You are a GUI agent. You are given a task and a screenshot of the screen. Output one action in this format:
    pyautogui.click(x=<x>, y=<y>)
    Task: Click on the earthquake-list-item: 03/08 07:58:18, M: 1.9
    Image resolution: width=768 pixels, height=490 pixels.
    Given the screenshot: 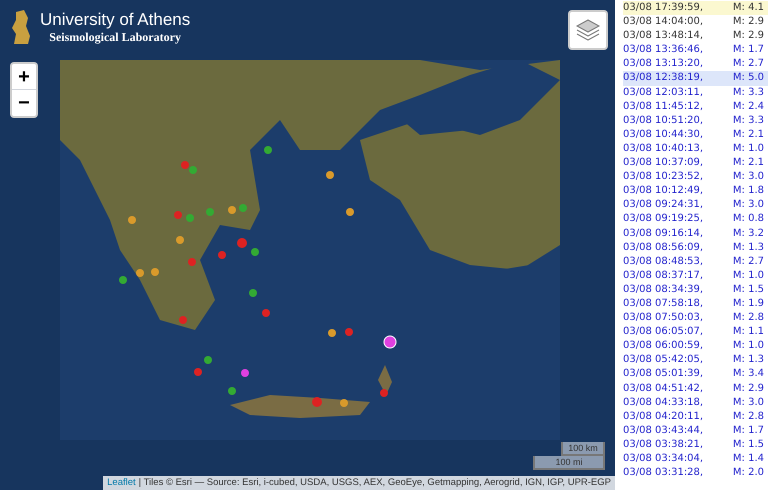 What is the action you would take?
    pyautogui.click(x=695, y=304)
    